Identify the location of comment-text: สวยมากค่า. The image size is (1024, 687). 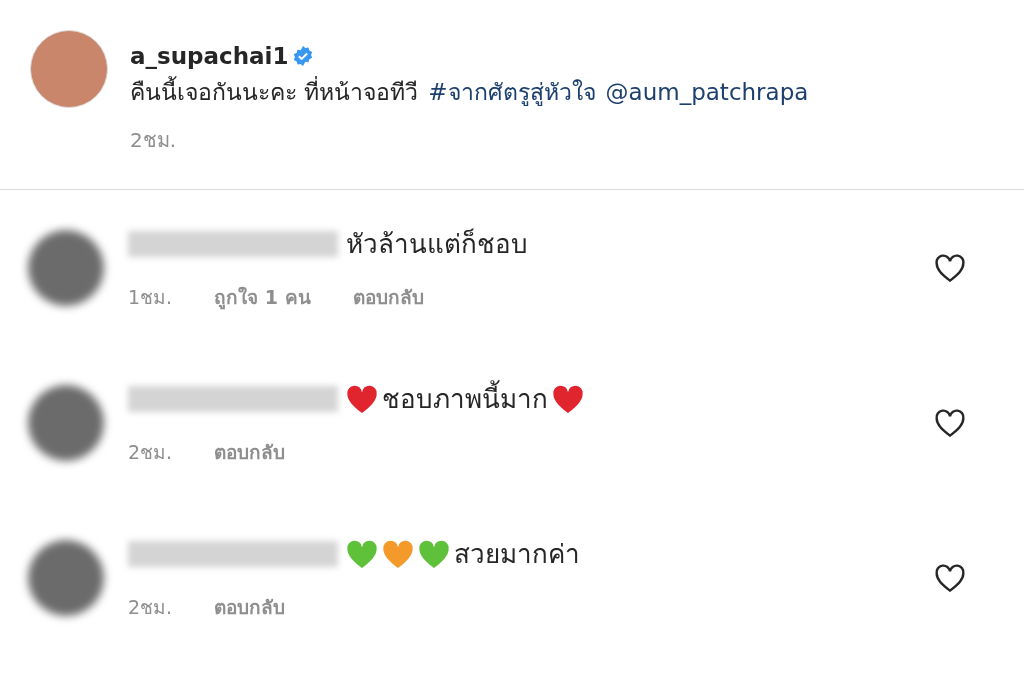
(517, 554).